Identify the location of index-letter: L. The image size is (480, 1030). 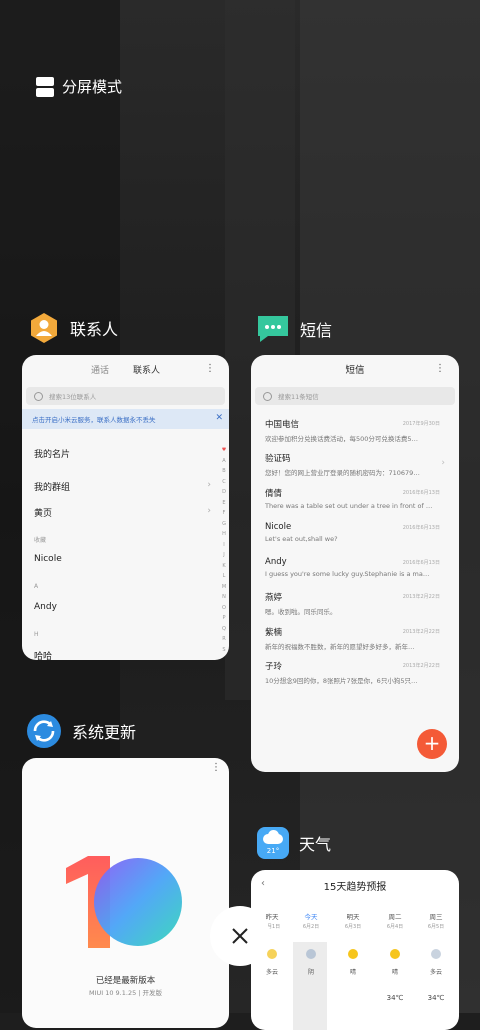
(224, 576).